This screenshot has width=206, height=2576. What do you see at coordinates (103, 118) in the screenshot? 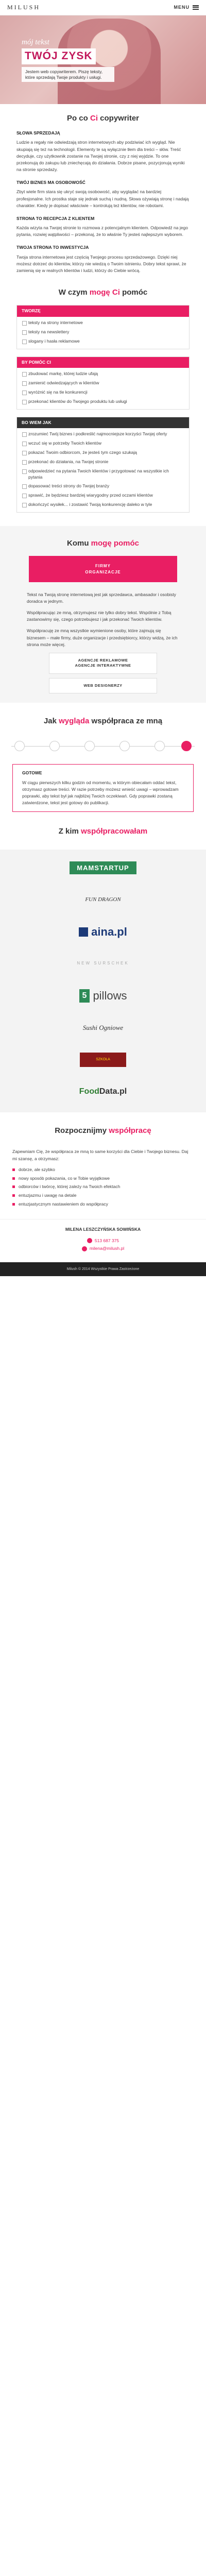
I see `why-heading: Po co Ci copywriter` at bounding box center [103, 118].